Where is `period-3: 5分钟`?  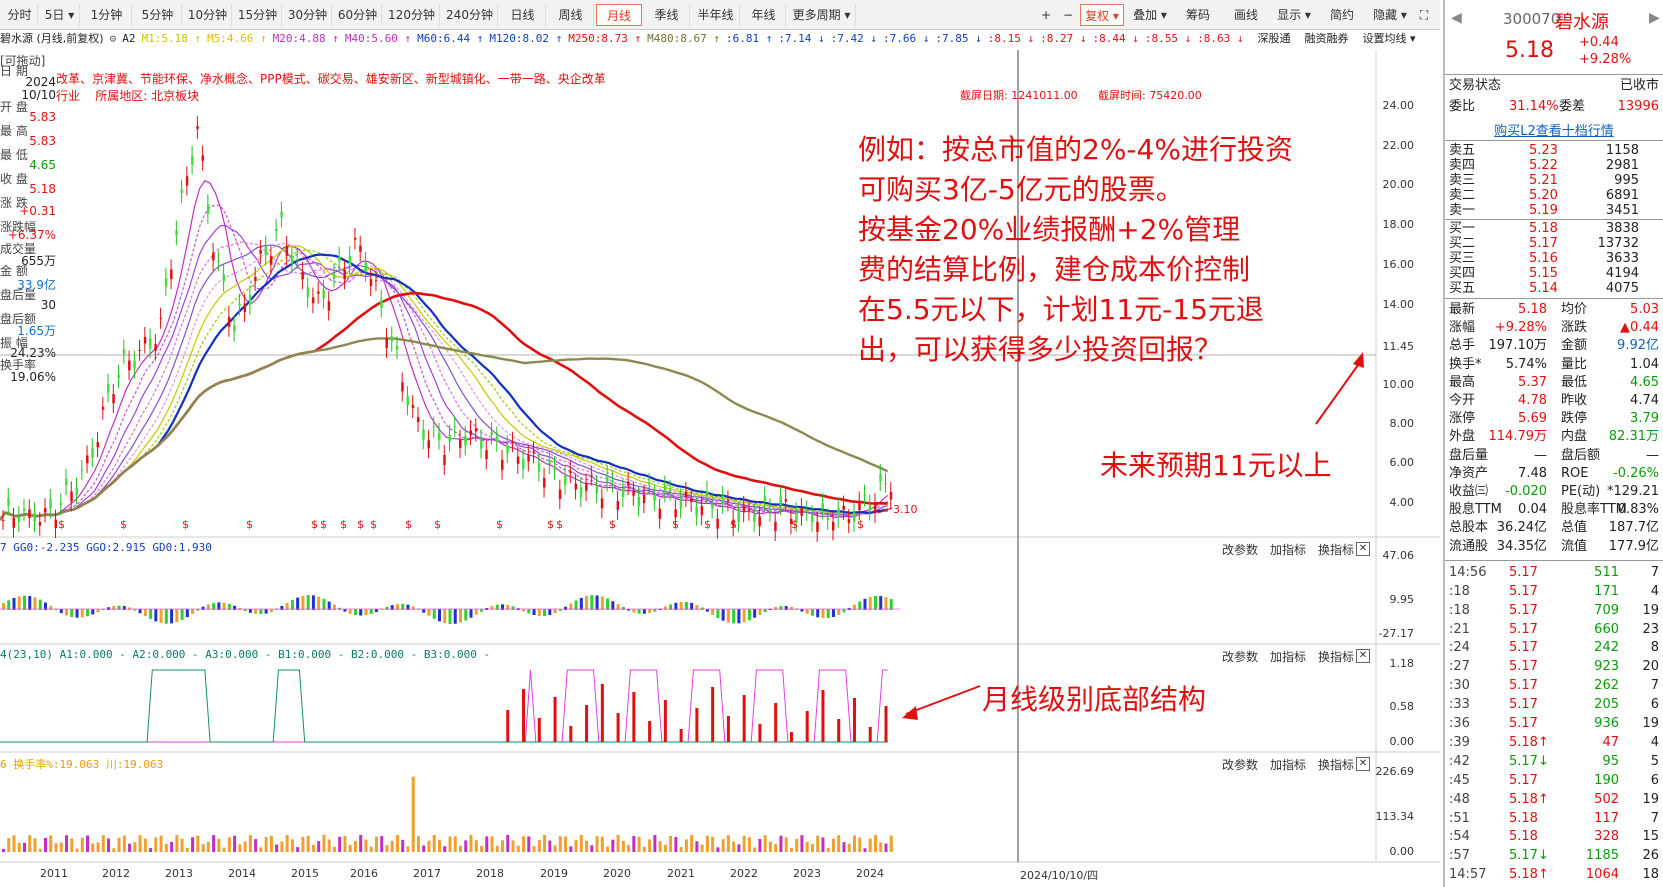 period-3: 5分钟 is located at coordinates (158, 15).